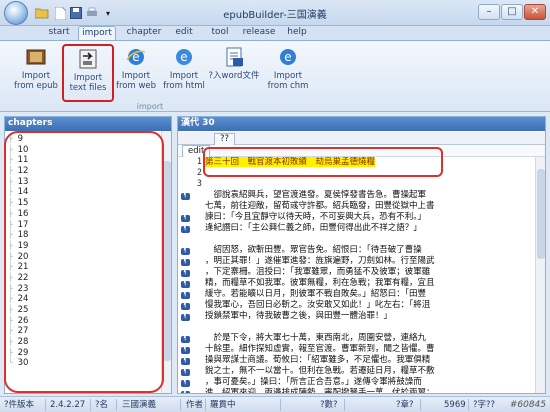 The image size is (550, 412). What do you see at coordinates (356, 305) in the screenshot?
I see `editor-line: ¶ 慢我軍心，吾回日必斬之。汝安敢又如此！」叱左右：「將沮` at bounding box center [356, 305].